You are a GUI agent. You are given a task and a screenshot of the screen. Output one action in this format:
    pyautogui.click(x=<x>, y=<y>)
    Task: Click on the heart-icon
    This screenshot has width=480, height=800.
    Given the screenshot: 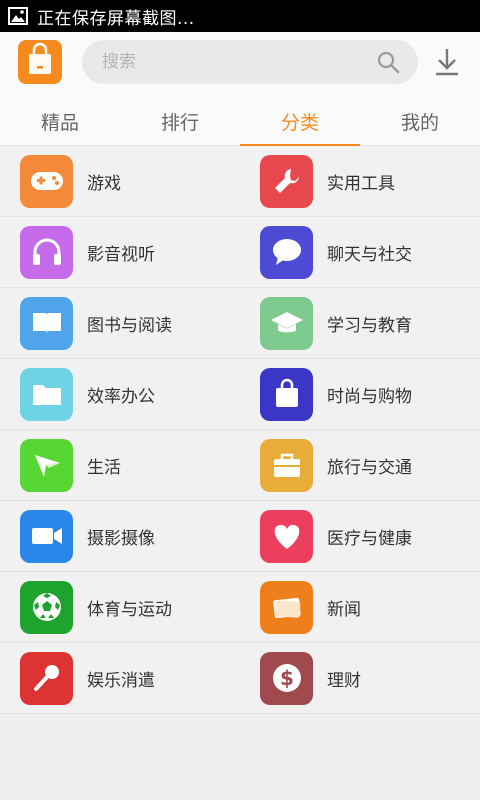 What is the action you would take?
    pyautogui.click(x=286, y=536)
    